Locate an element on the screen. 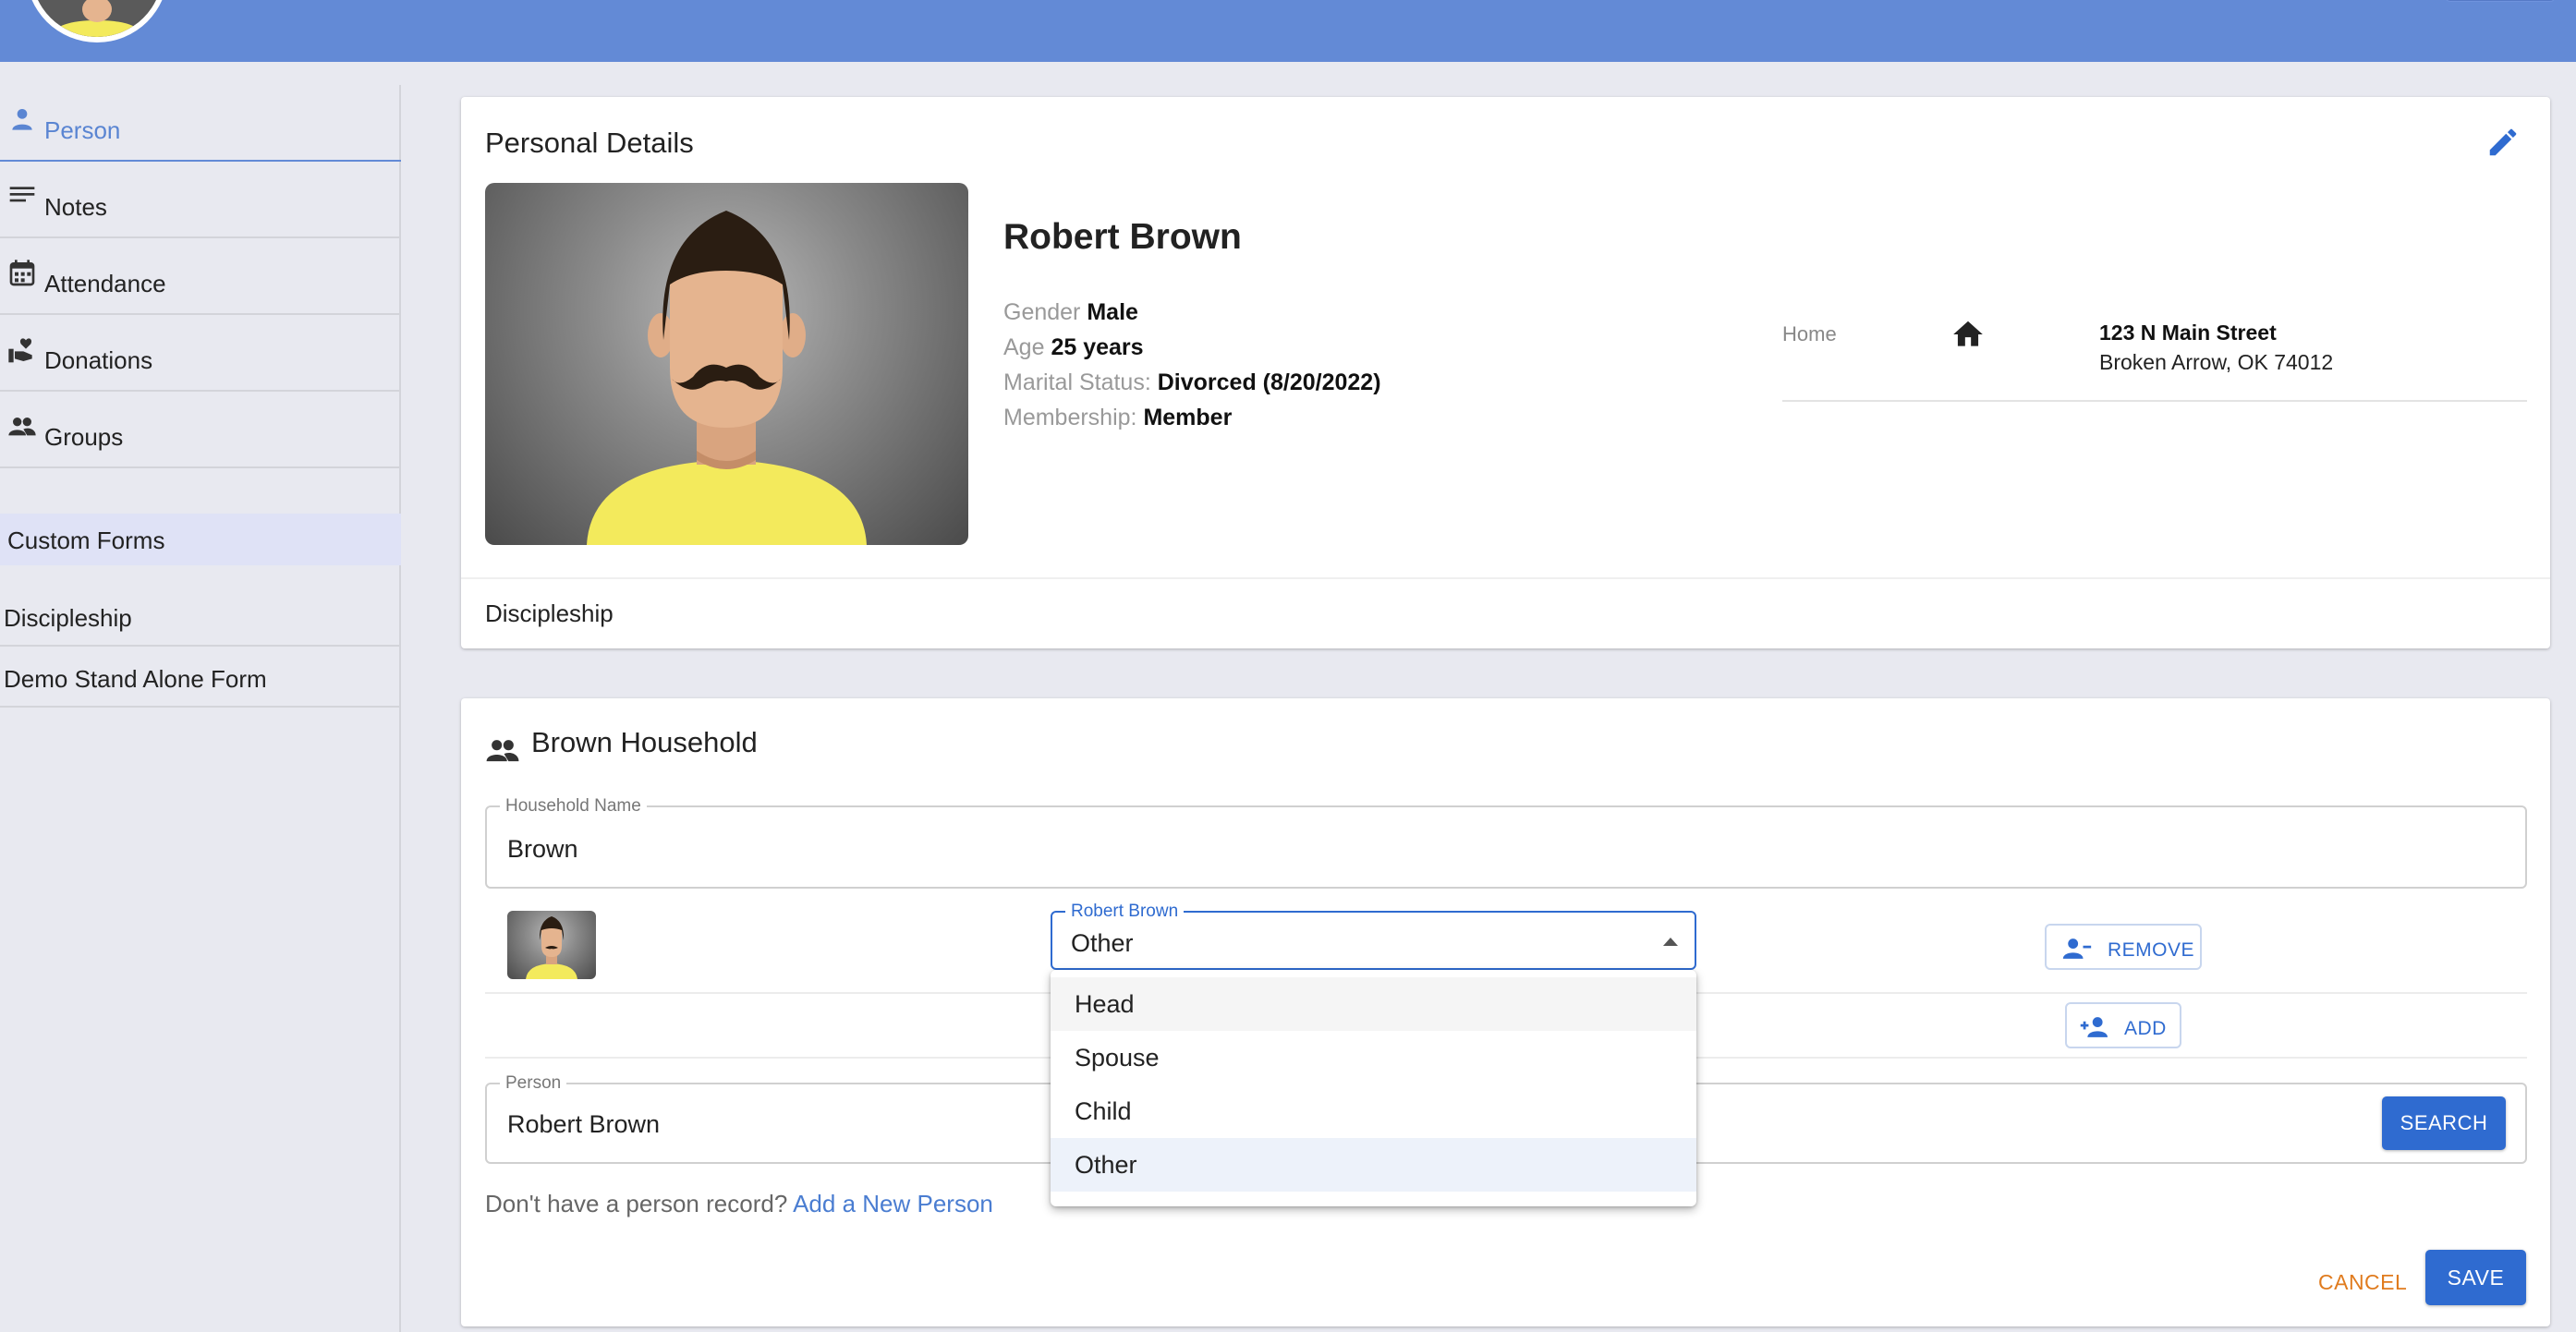  household-name-value: Brown is located at coordinates (542, 849).